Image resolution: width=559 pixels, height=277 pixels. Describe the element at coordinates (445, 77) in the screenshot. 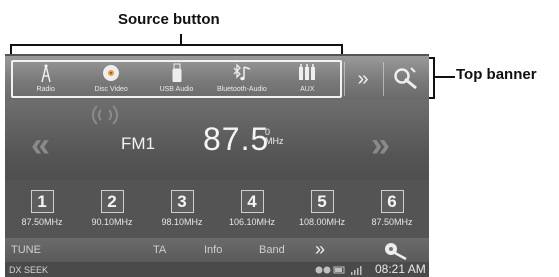

I see `top-banner-callout-stem` at that location.